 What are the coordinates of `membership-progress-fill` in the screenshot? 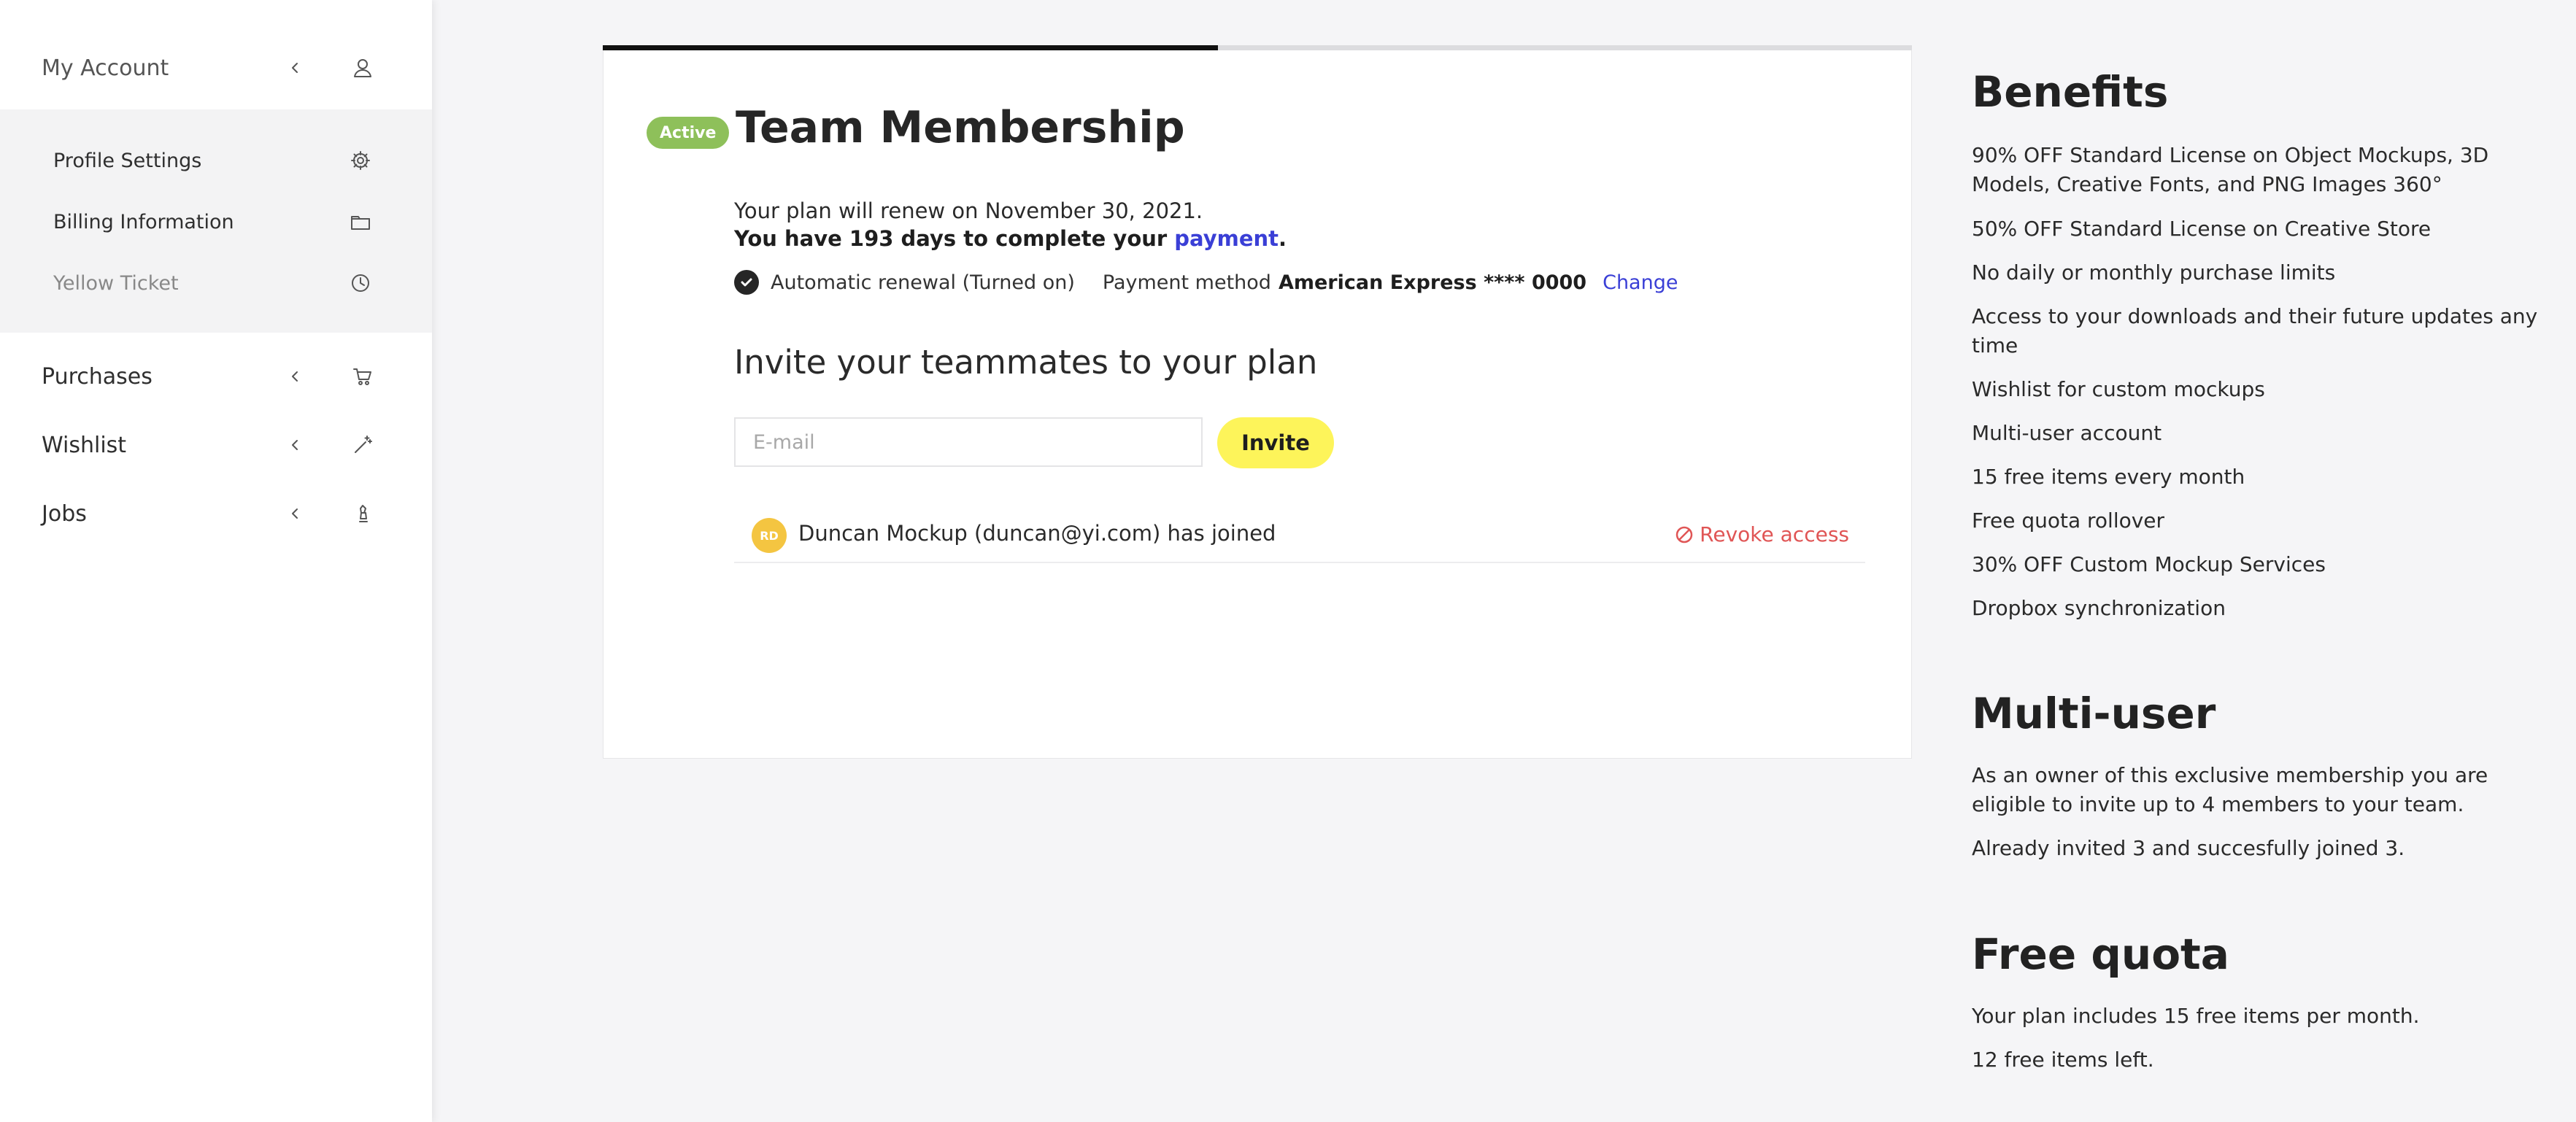 It's located at (911, 47).